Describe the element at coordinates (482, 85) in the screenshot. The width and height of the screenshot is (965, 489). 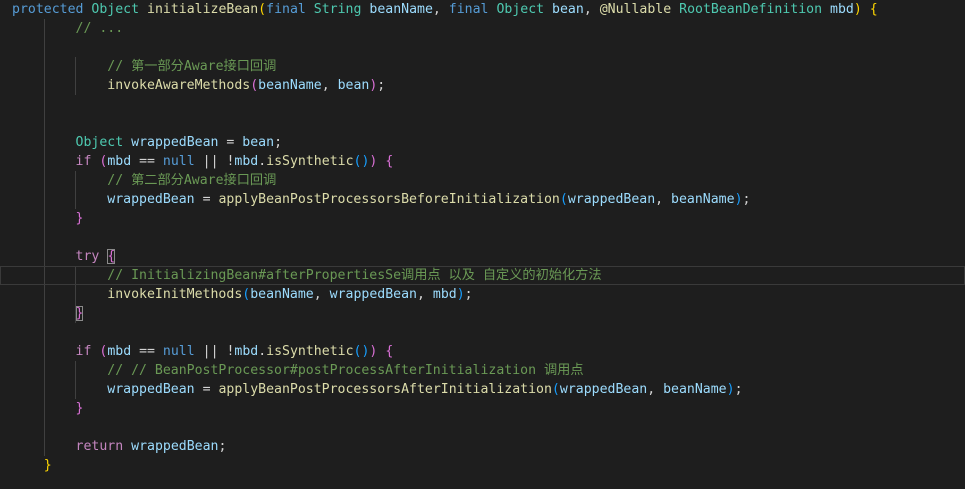
I see `code-line: invokeAwareMethods(beanName, bean);` at that location.